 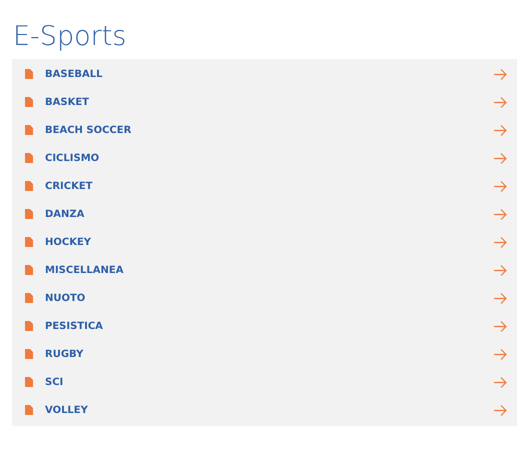 I want to click on category-link: PESISTICA, so click(x=269, y=326).